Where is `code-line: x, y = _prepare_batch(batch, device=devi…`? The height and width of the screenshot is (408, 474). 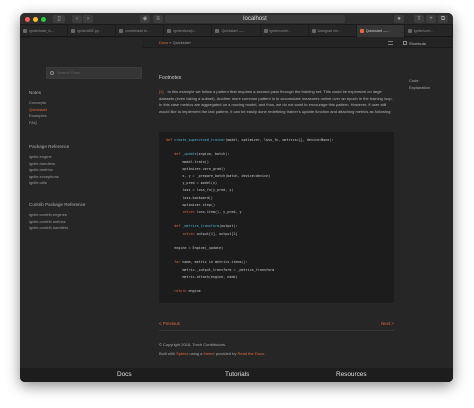 code-line: x, y = _prepare_batch(batch, device=devi… is located at coordinates (218, 176).